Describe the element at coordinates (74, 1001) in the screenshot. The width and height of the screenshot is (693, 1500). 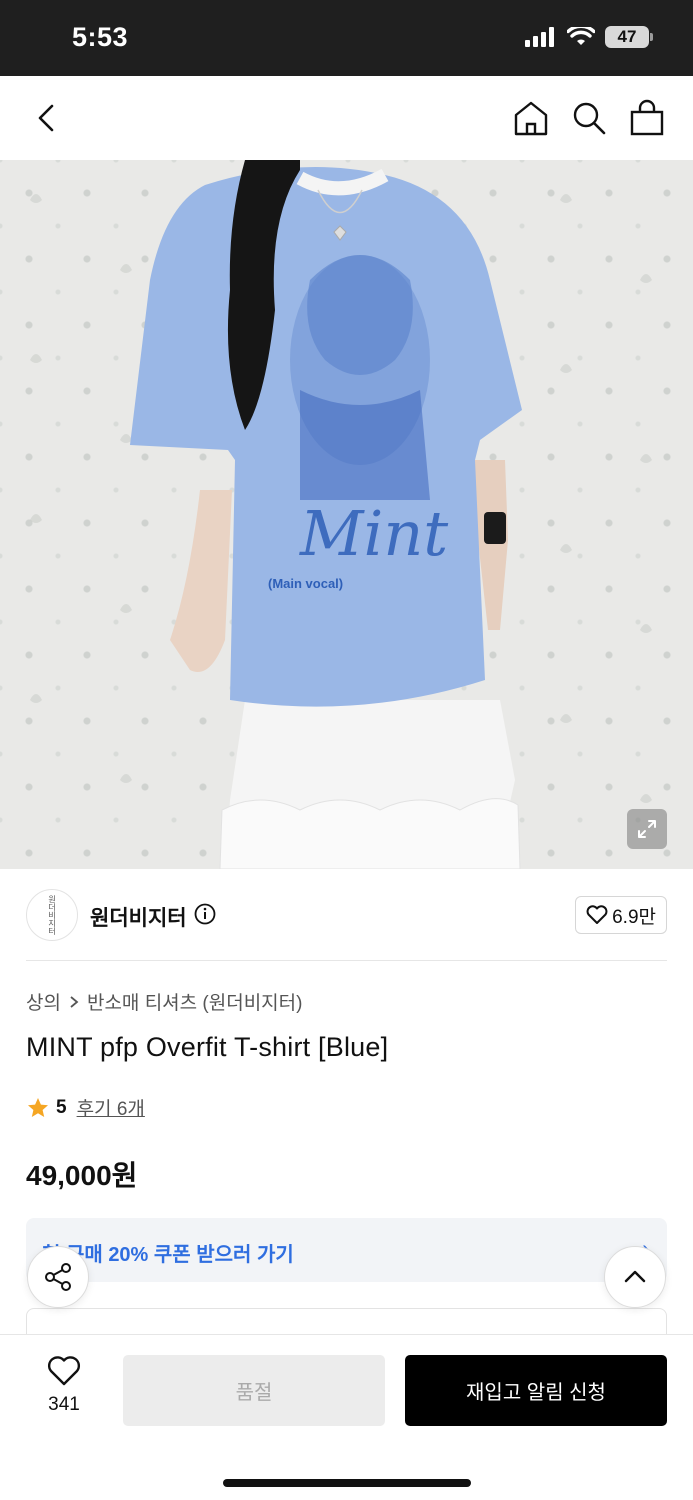
I see `chevron-right-icon` at that location.